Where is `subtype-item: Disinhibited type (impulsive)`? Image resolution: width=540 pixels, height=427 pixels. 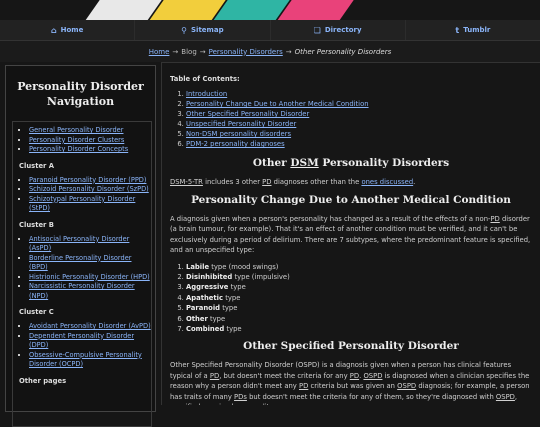 subtype-item: Disinhibited type (impulsive) is located at coordinates (359, 277).